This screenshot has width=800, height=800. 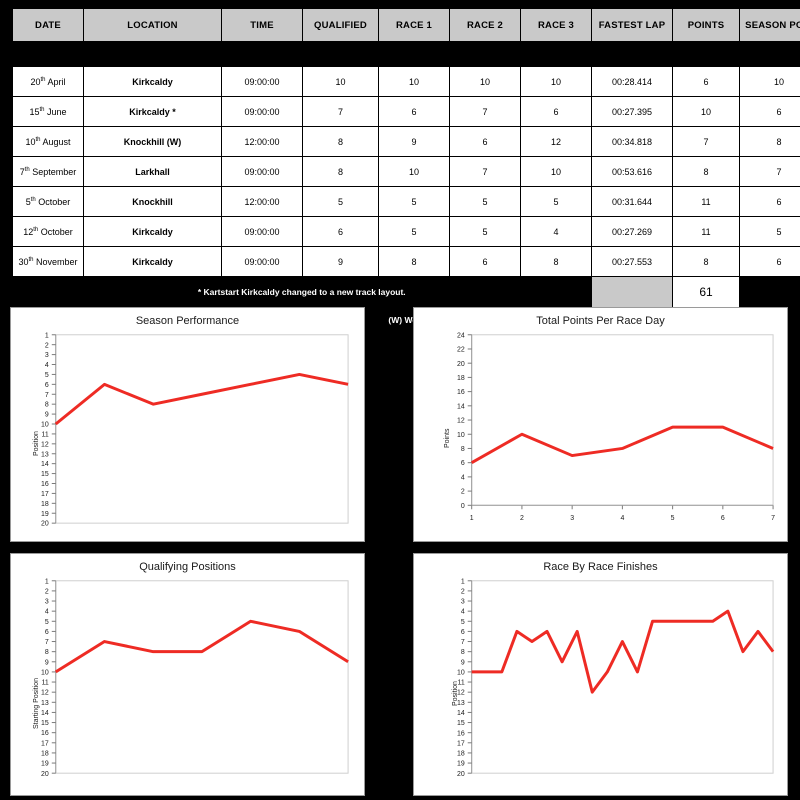 What do you see at coordinates (406, 54) in the screenshot?
I see `header-gap-row` at bounding box center [406, 54].